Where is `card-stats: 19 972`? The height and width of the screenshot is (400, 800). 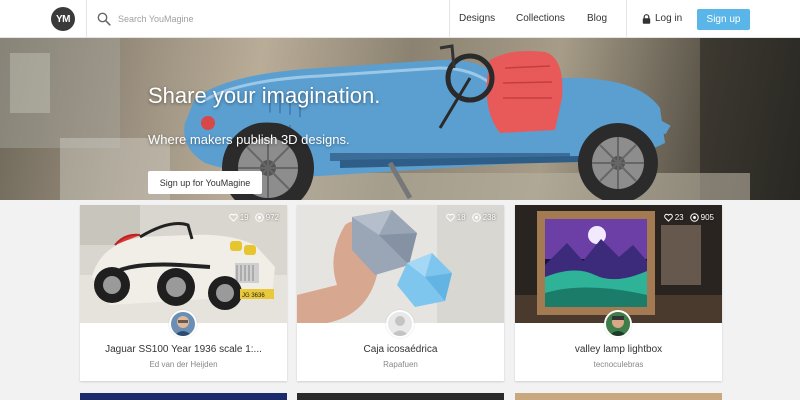 card-stats: 19 972 is located at coordinates (253, 217).